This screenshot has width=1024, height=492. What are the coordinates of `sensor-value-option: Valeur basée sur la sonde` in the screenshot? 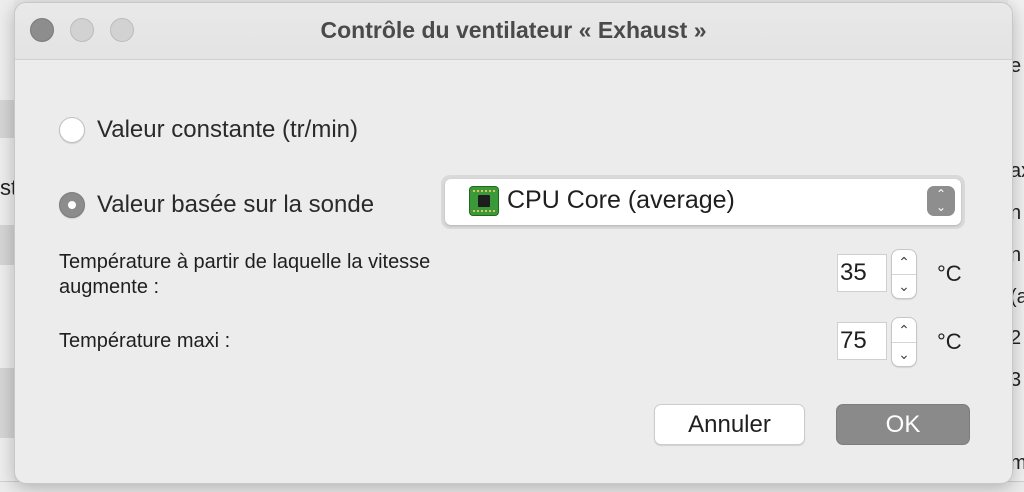 It's located at (216, 205).